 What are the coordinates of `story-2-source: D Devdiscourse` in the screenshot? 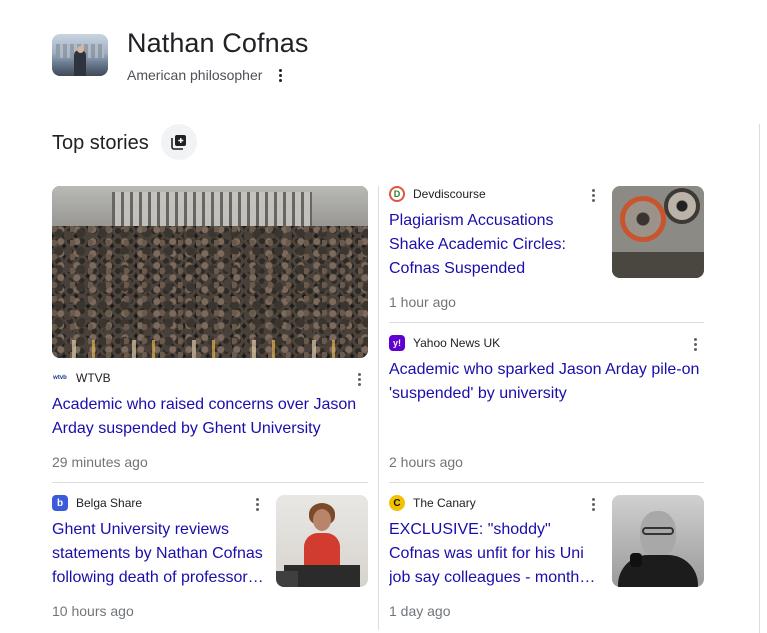 It's located at (437, 194).